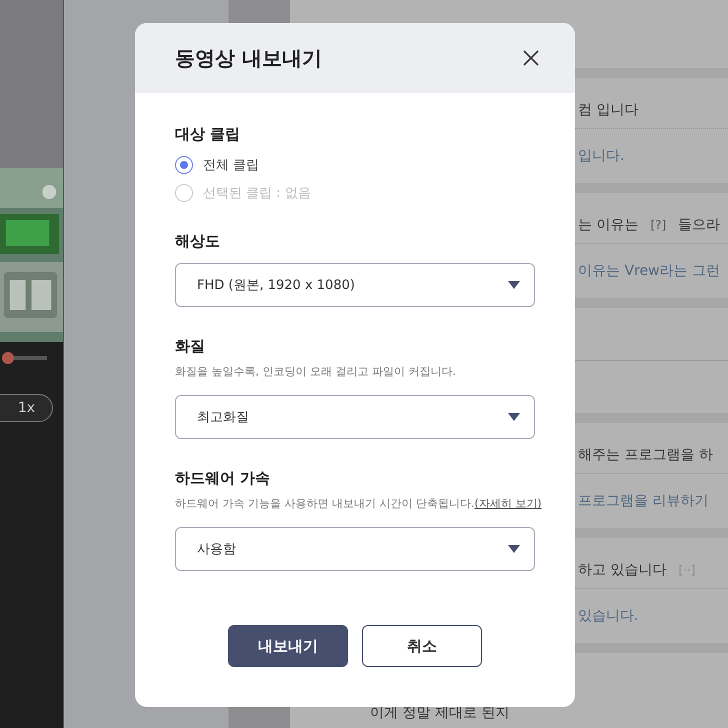  What do you see at coordinates (184, 165) in the screenshot?
I see `radio-button` at bounding box center [184, 165].